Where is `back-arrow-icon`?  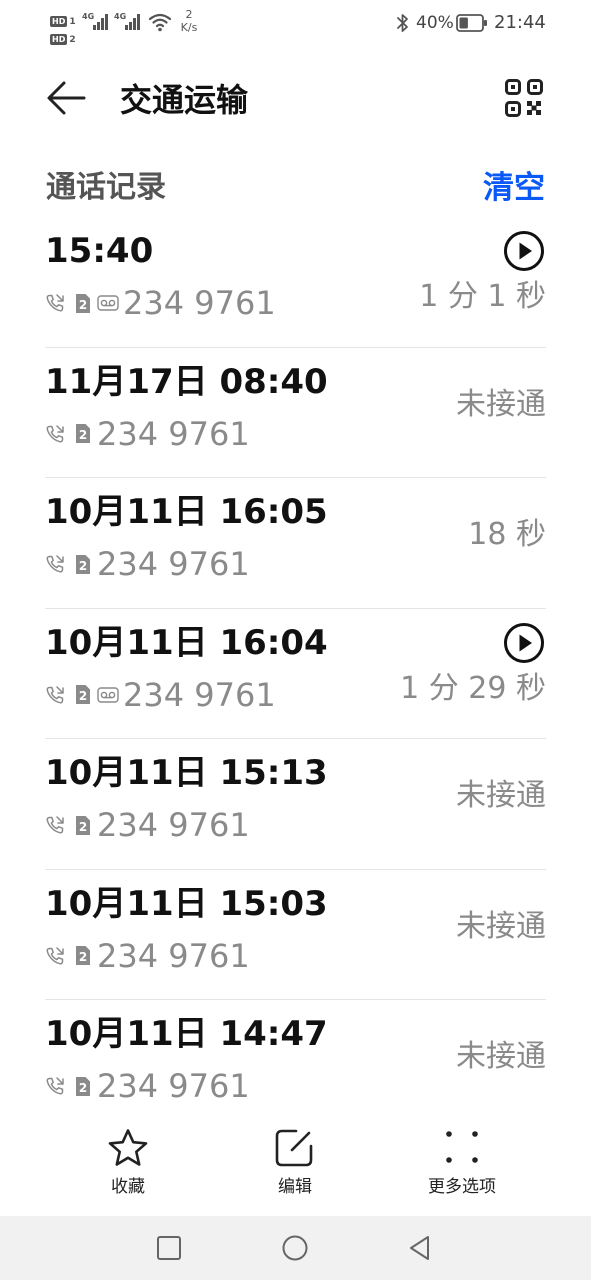 back-arrow-icon is located at coordinates (66, 98).